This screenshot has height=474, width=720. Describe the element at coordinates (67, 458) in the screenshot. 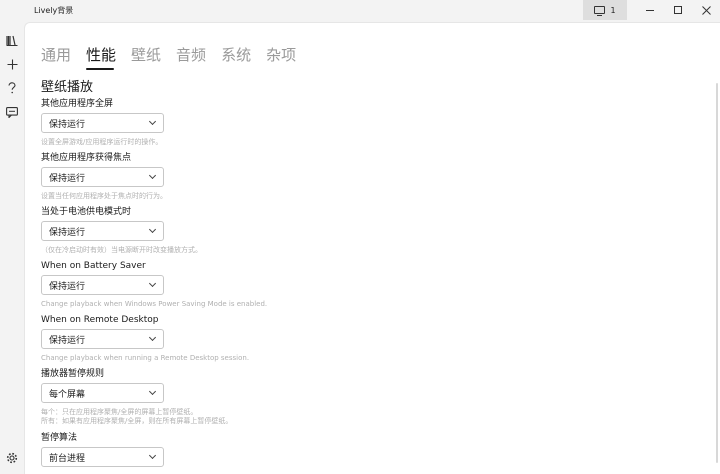

I see `dropdown-value: 前台进程` at that location.